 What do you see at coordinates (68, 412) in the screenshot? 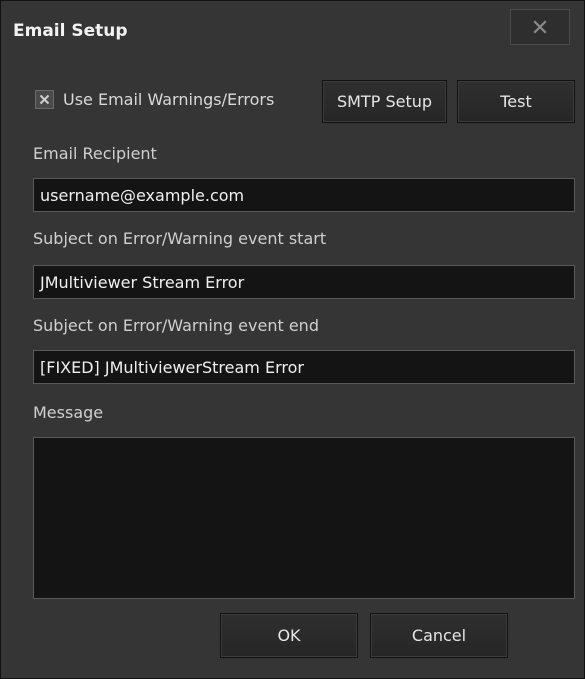
I see `message-label: Message` at bounding box center [68, 412].